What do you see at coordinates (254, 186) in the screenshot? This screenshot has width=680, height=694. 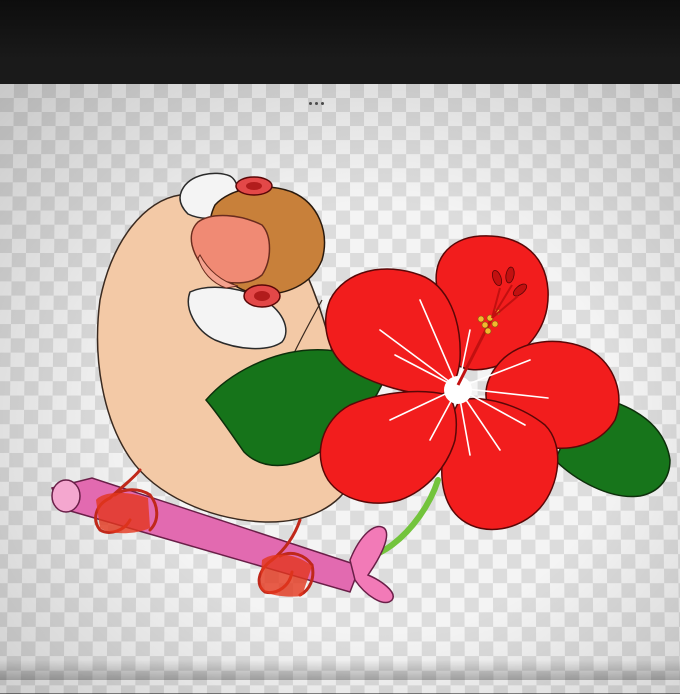 I see `bird-eye-top` at bounding box center [254, 186].